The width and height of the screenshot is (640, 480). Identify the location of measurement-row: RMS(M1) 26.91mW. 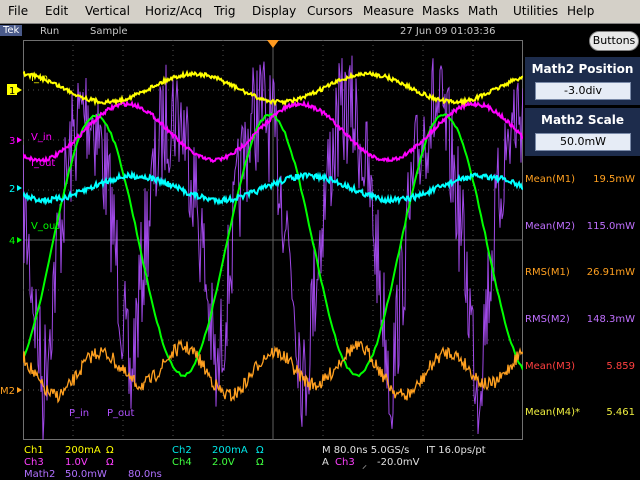
(582, 274).